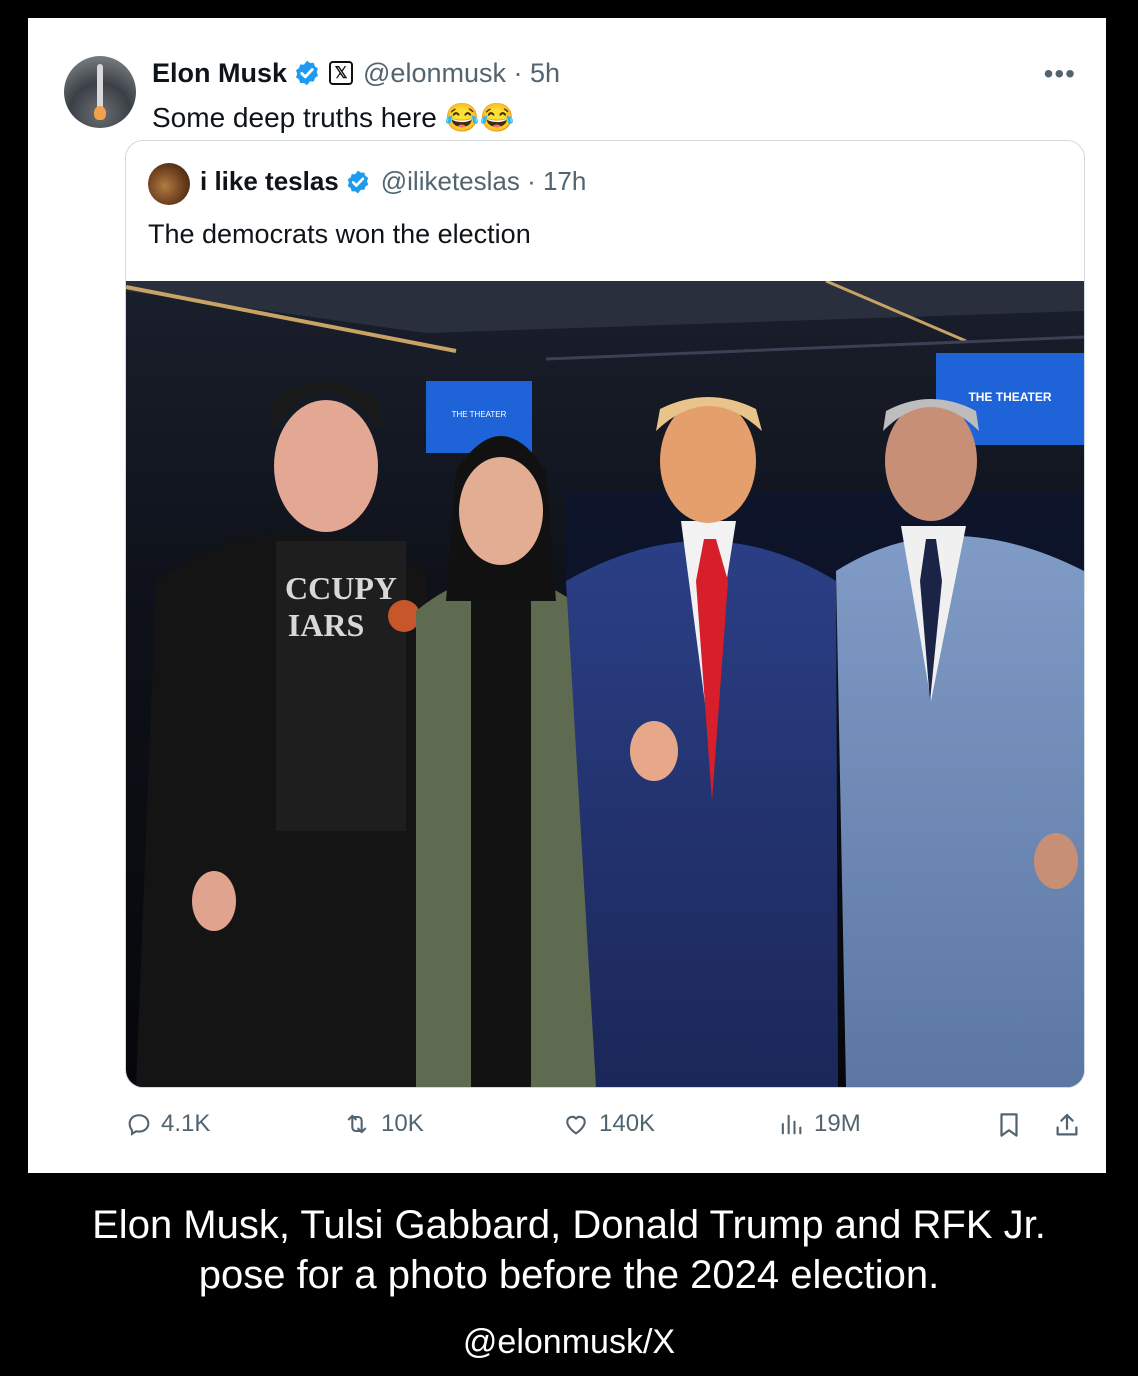 The height and width of the screenshot is (1376, 1138). I want to click on like-count: 140K, so click(627, 1123).